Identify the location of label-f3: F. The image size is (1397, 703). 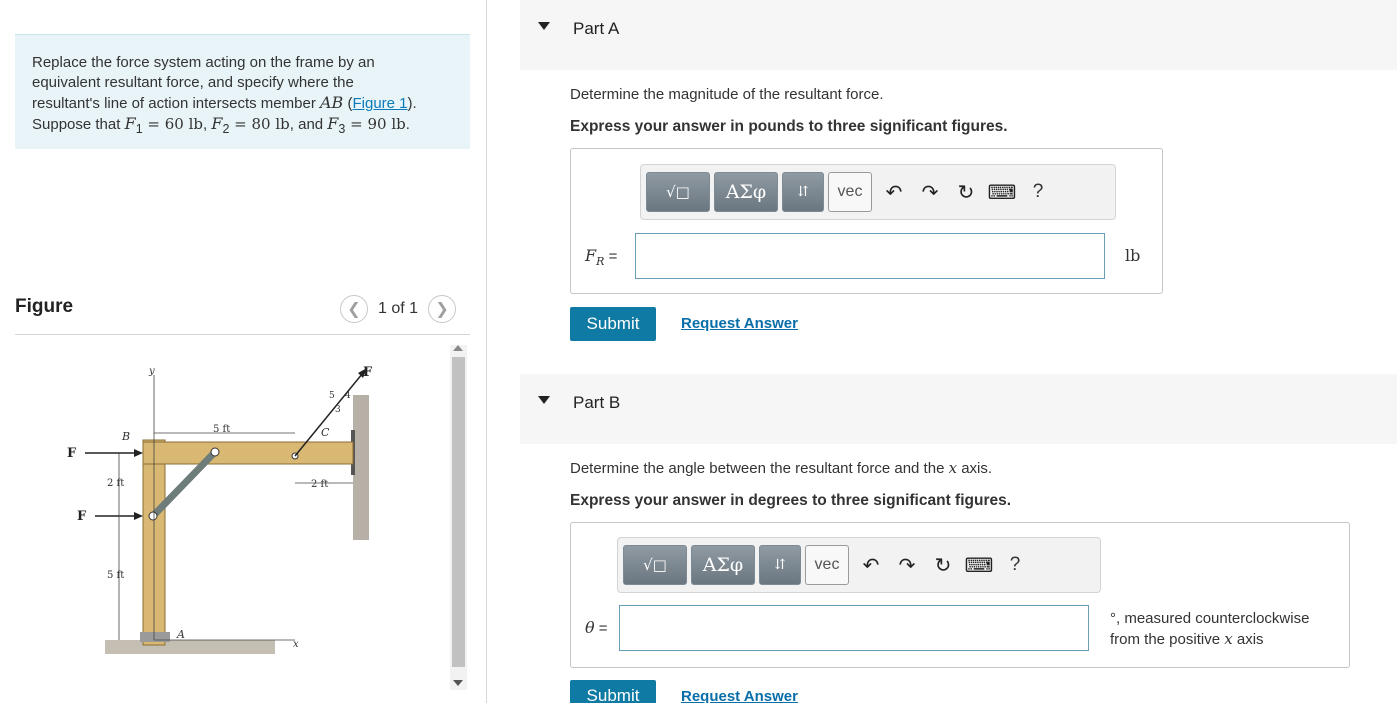
(368, 372).